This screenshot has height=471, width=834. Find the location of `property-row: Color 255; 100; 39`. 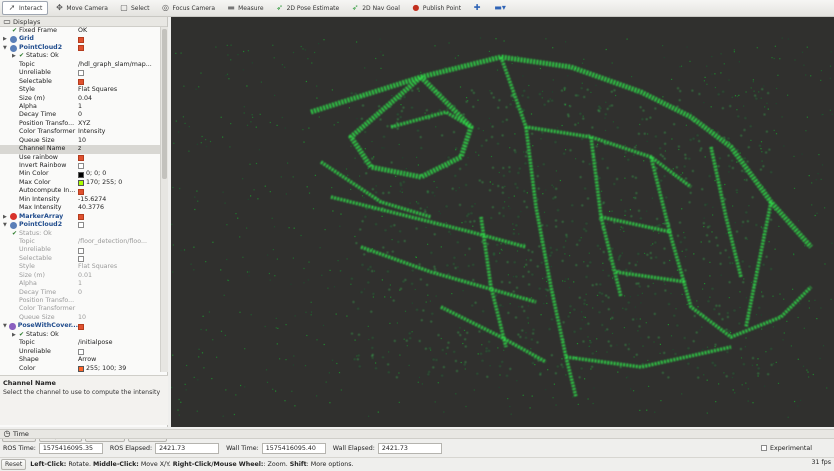

property-row: Color 255; 100; 39 is located at coordinates (80, 369).